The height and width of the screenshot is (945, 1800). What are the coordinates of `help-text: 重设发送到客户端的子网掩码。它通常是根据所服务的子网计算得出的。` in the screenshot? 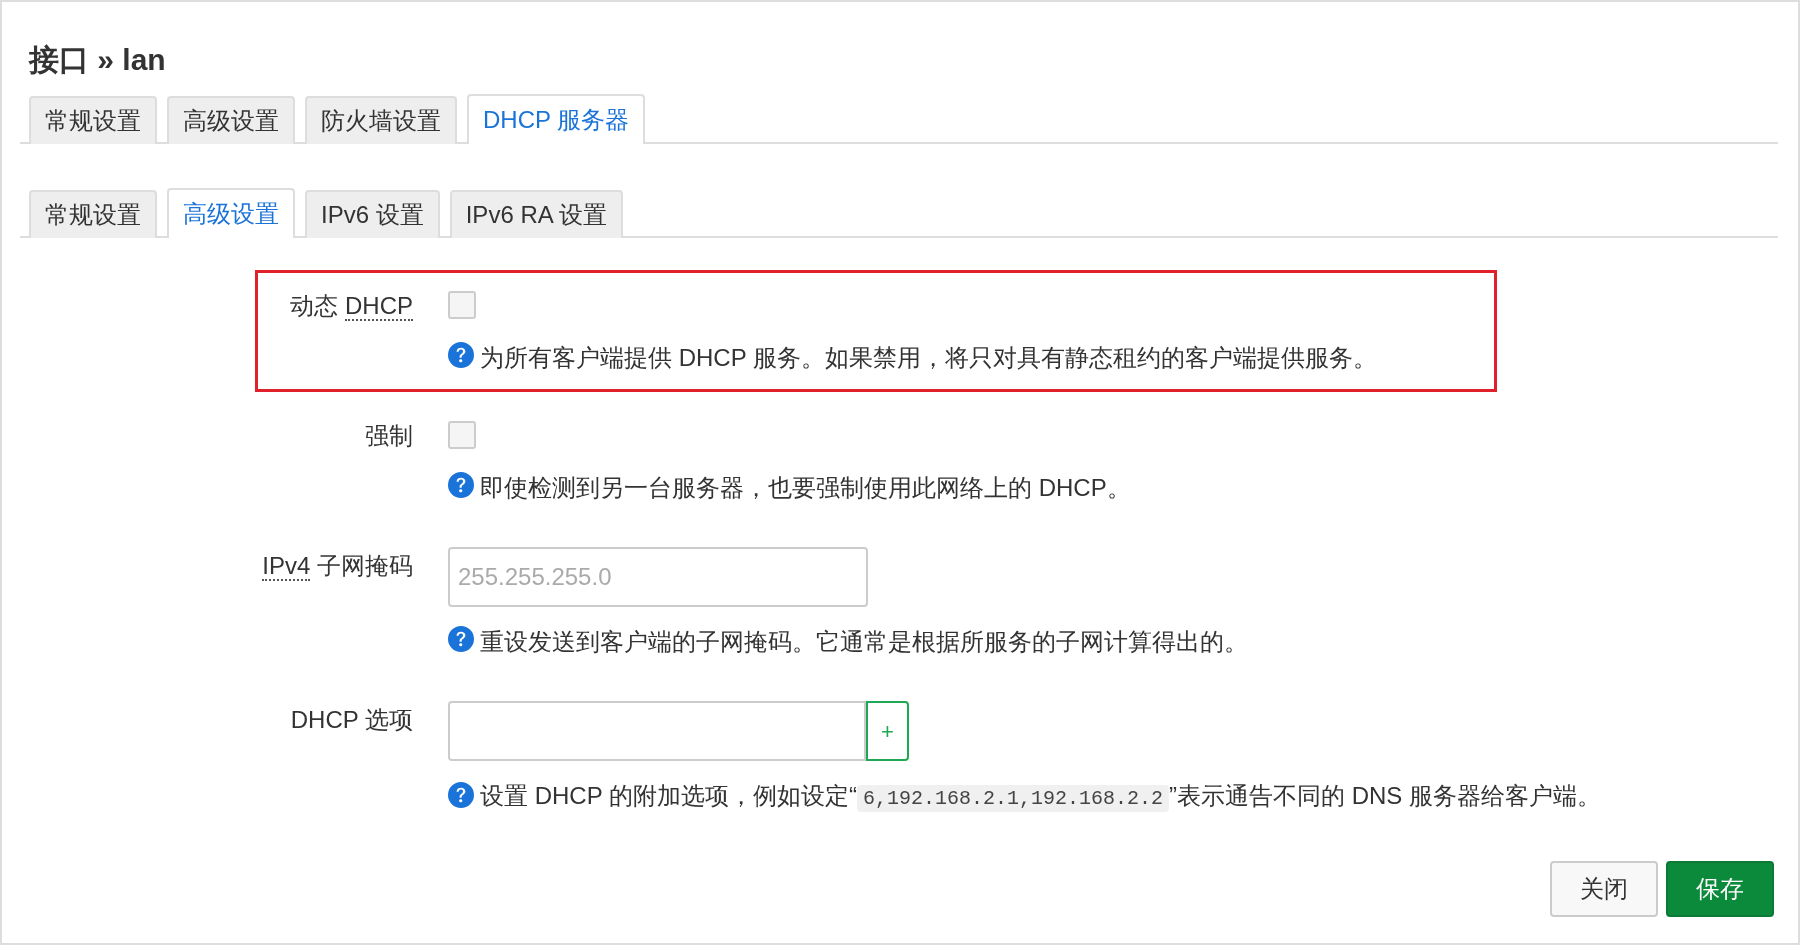 It's located at (864, 642).